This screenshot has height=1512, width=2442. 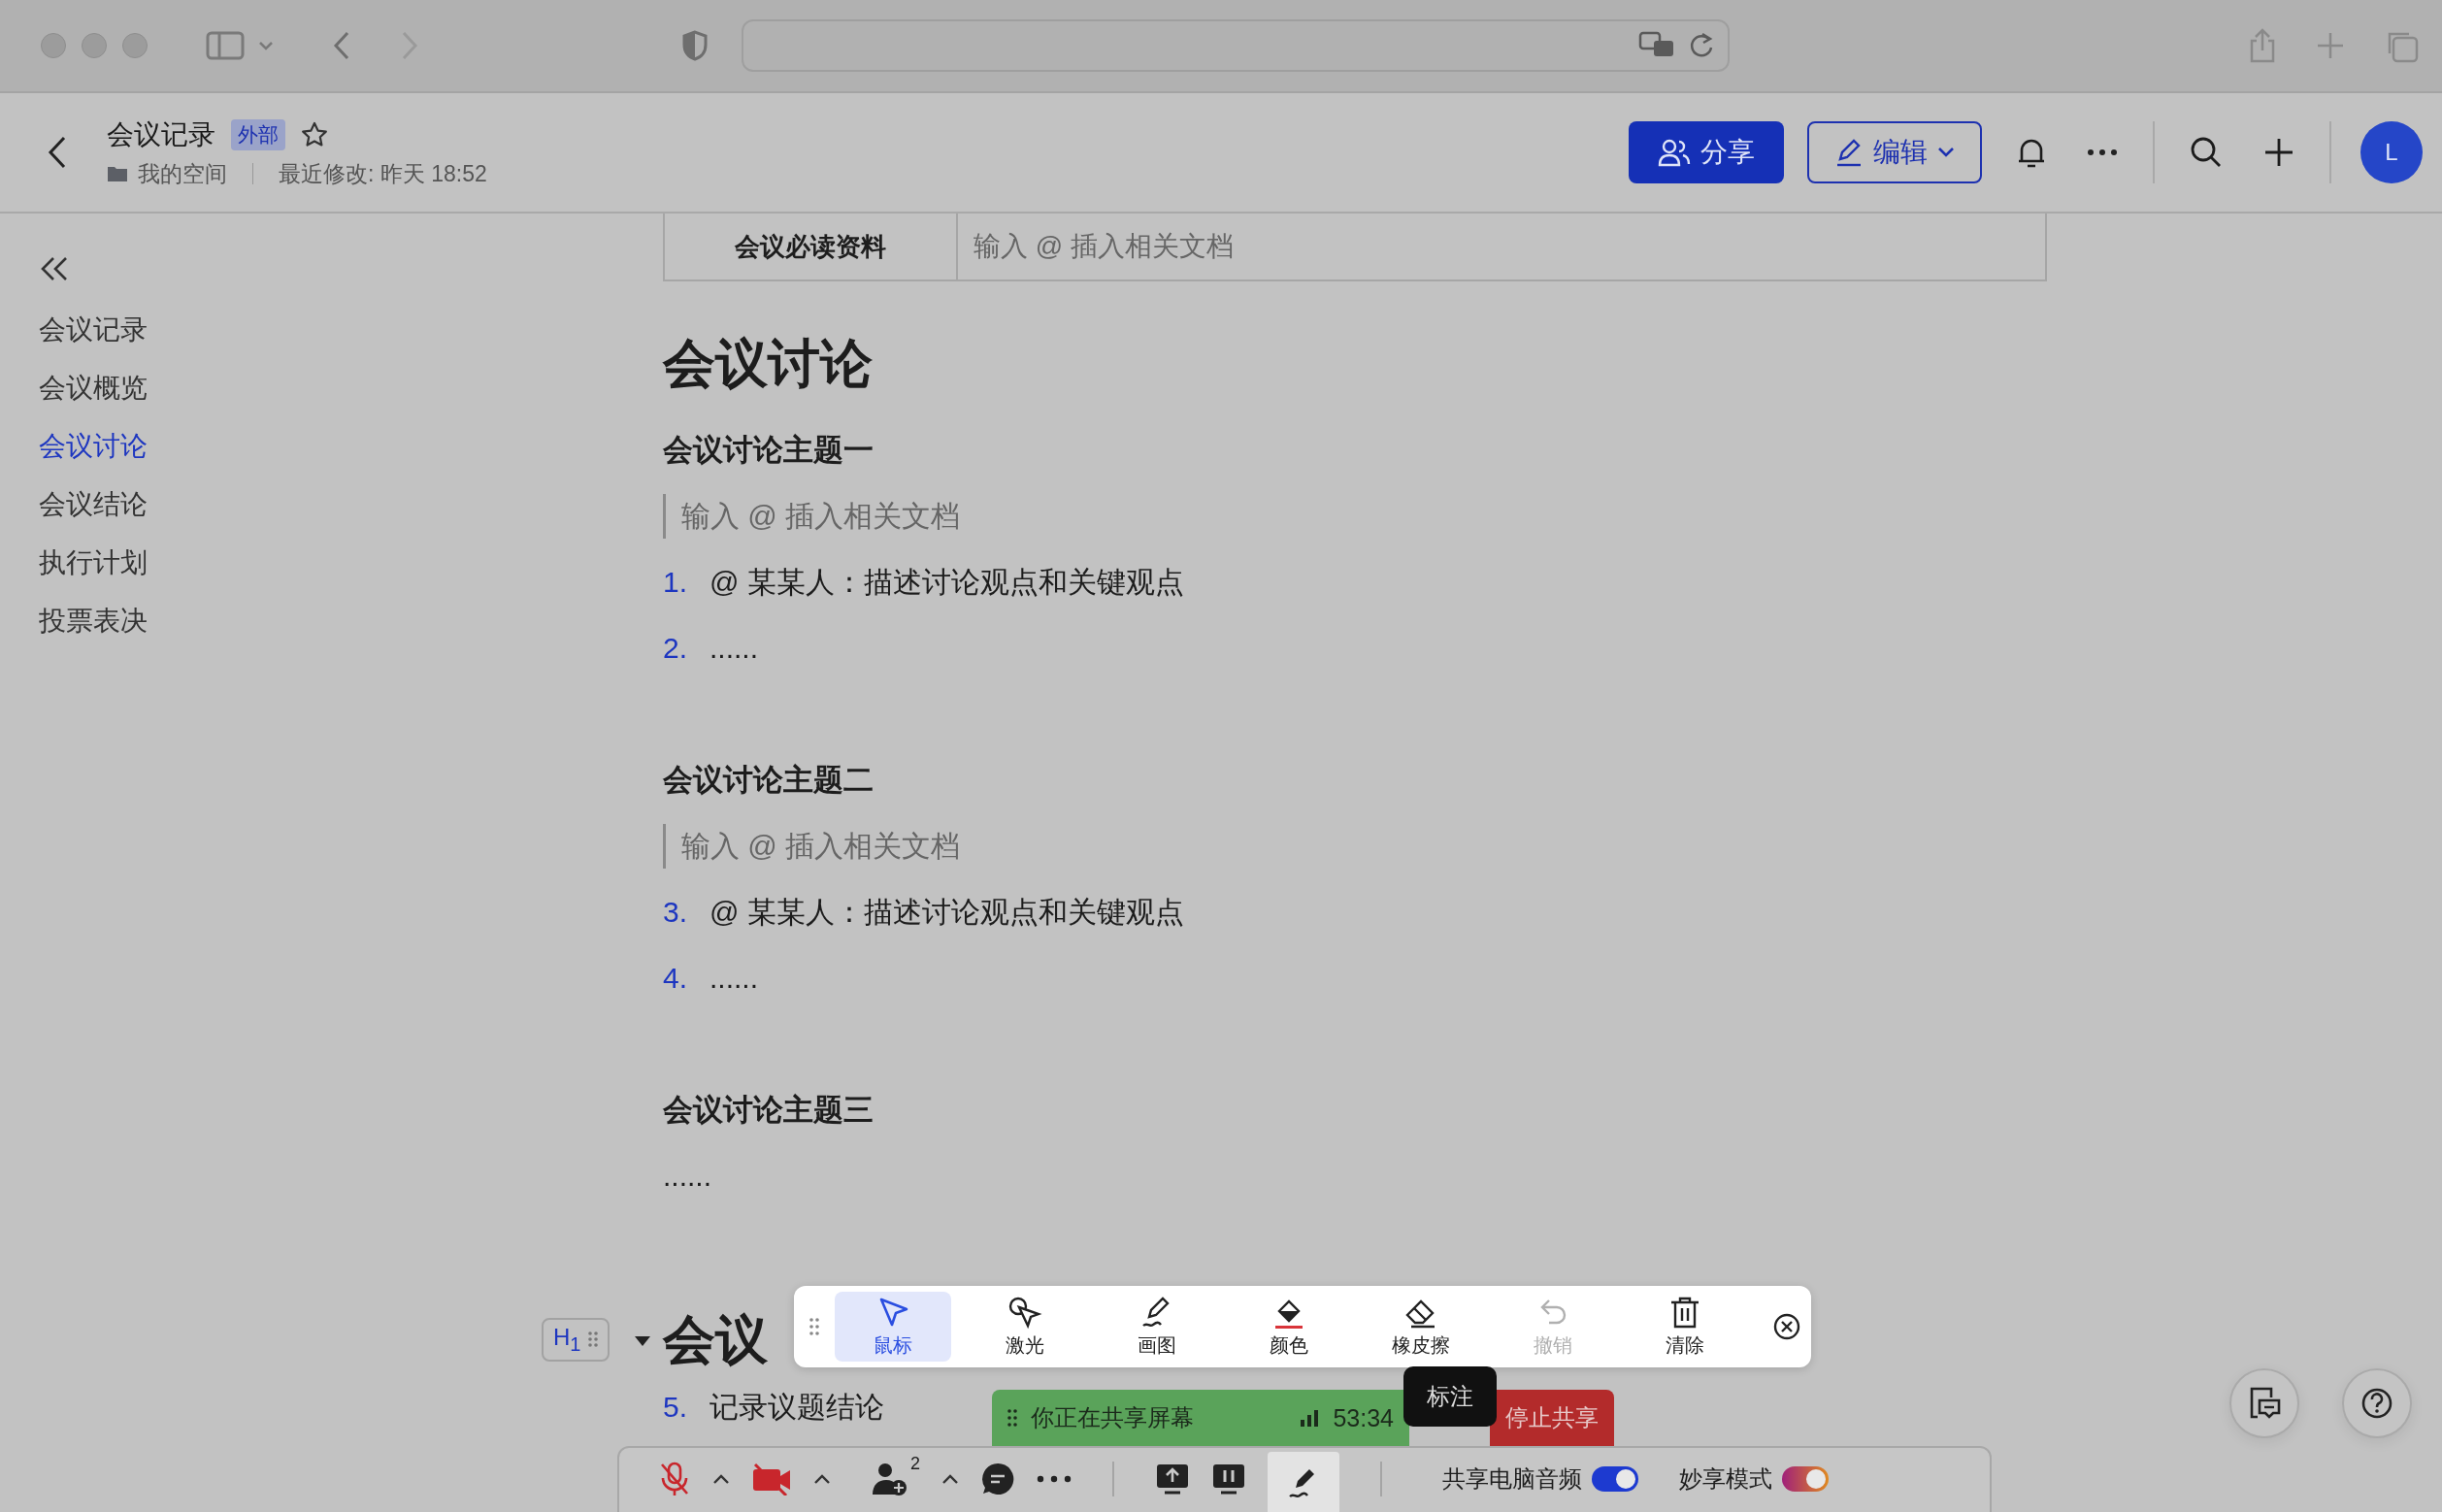 What do you see at coordinates (93, 621) in the screenshot?
I see `outline-item: 投票表决` at bounding box center [93, 621].